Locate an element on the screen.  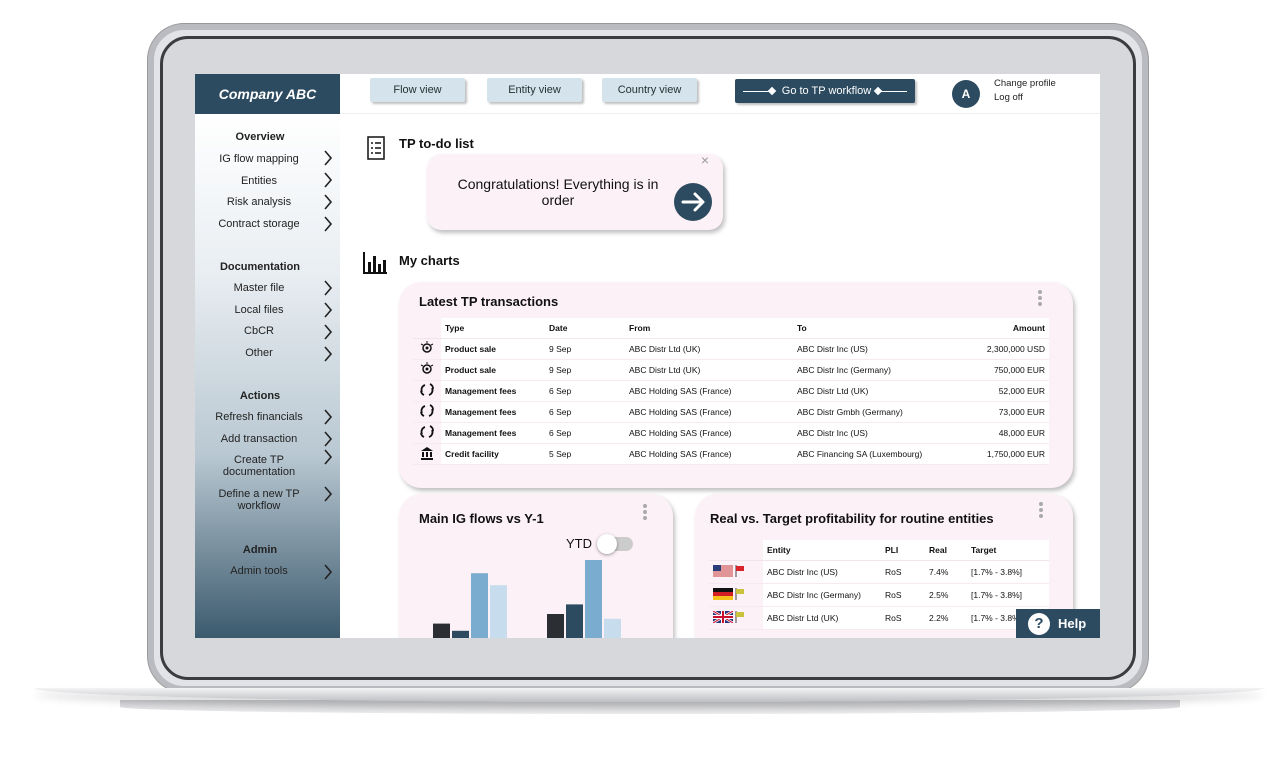
sidebar-item-add-transaction: Add transaction is located at coordinates (259, 439).